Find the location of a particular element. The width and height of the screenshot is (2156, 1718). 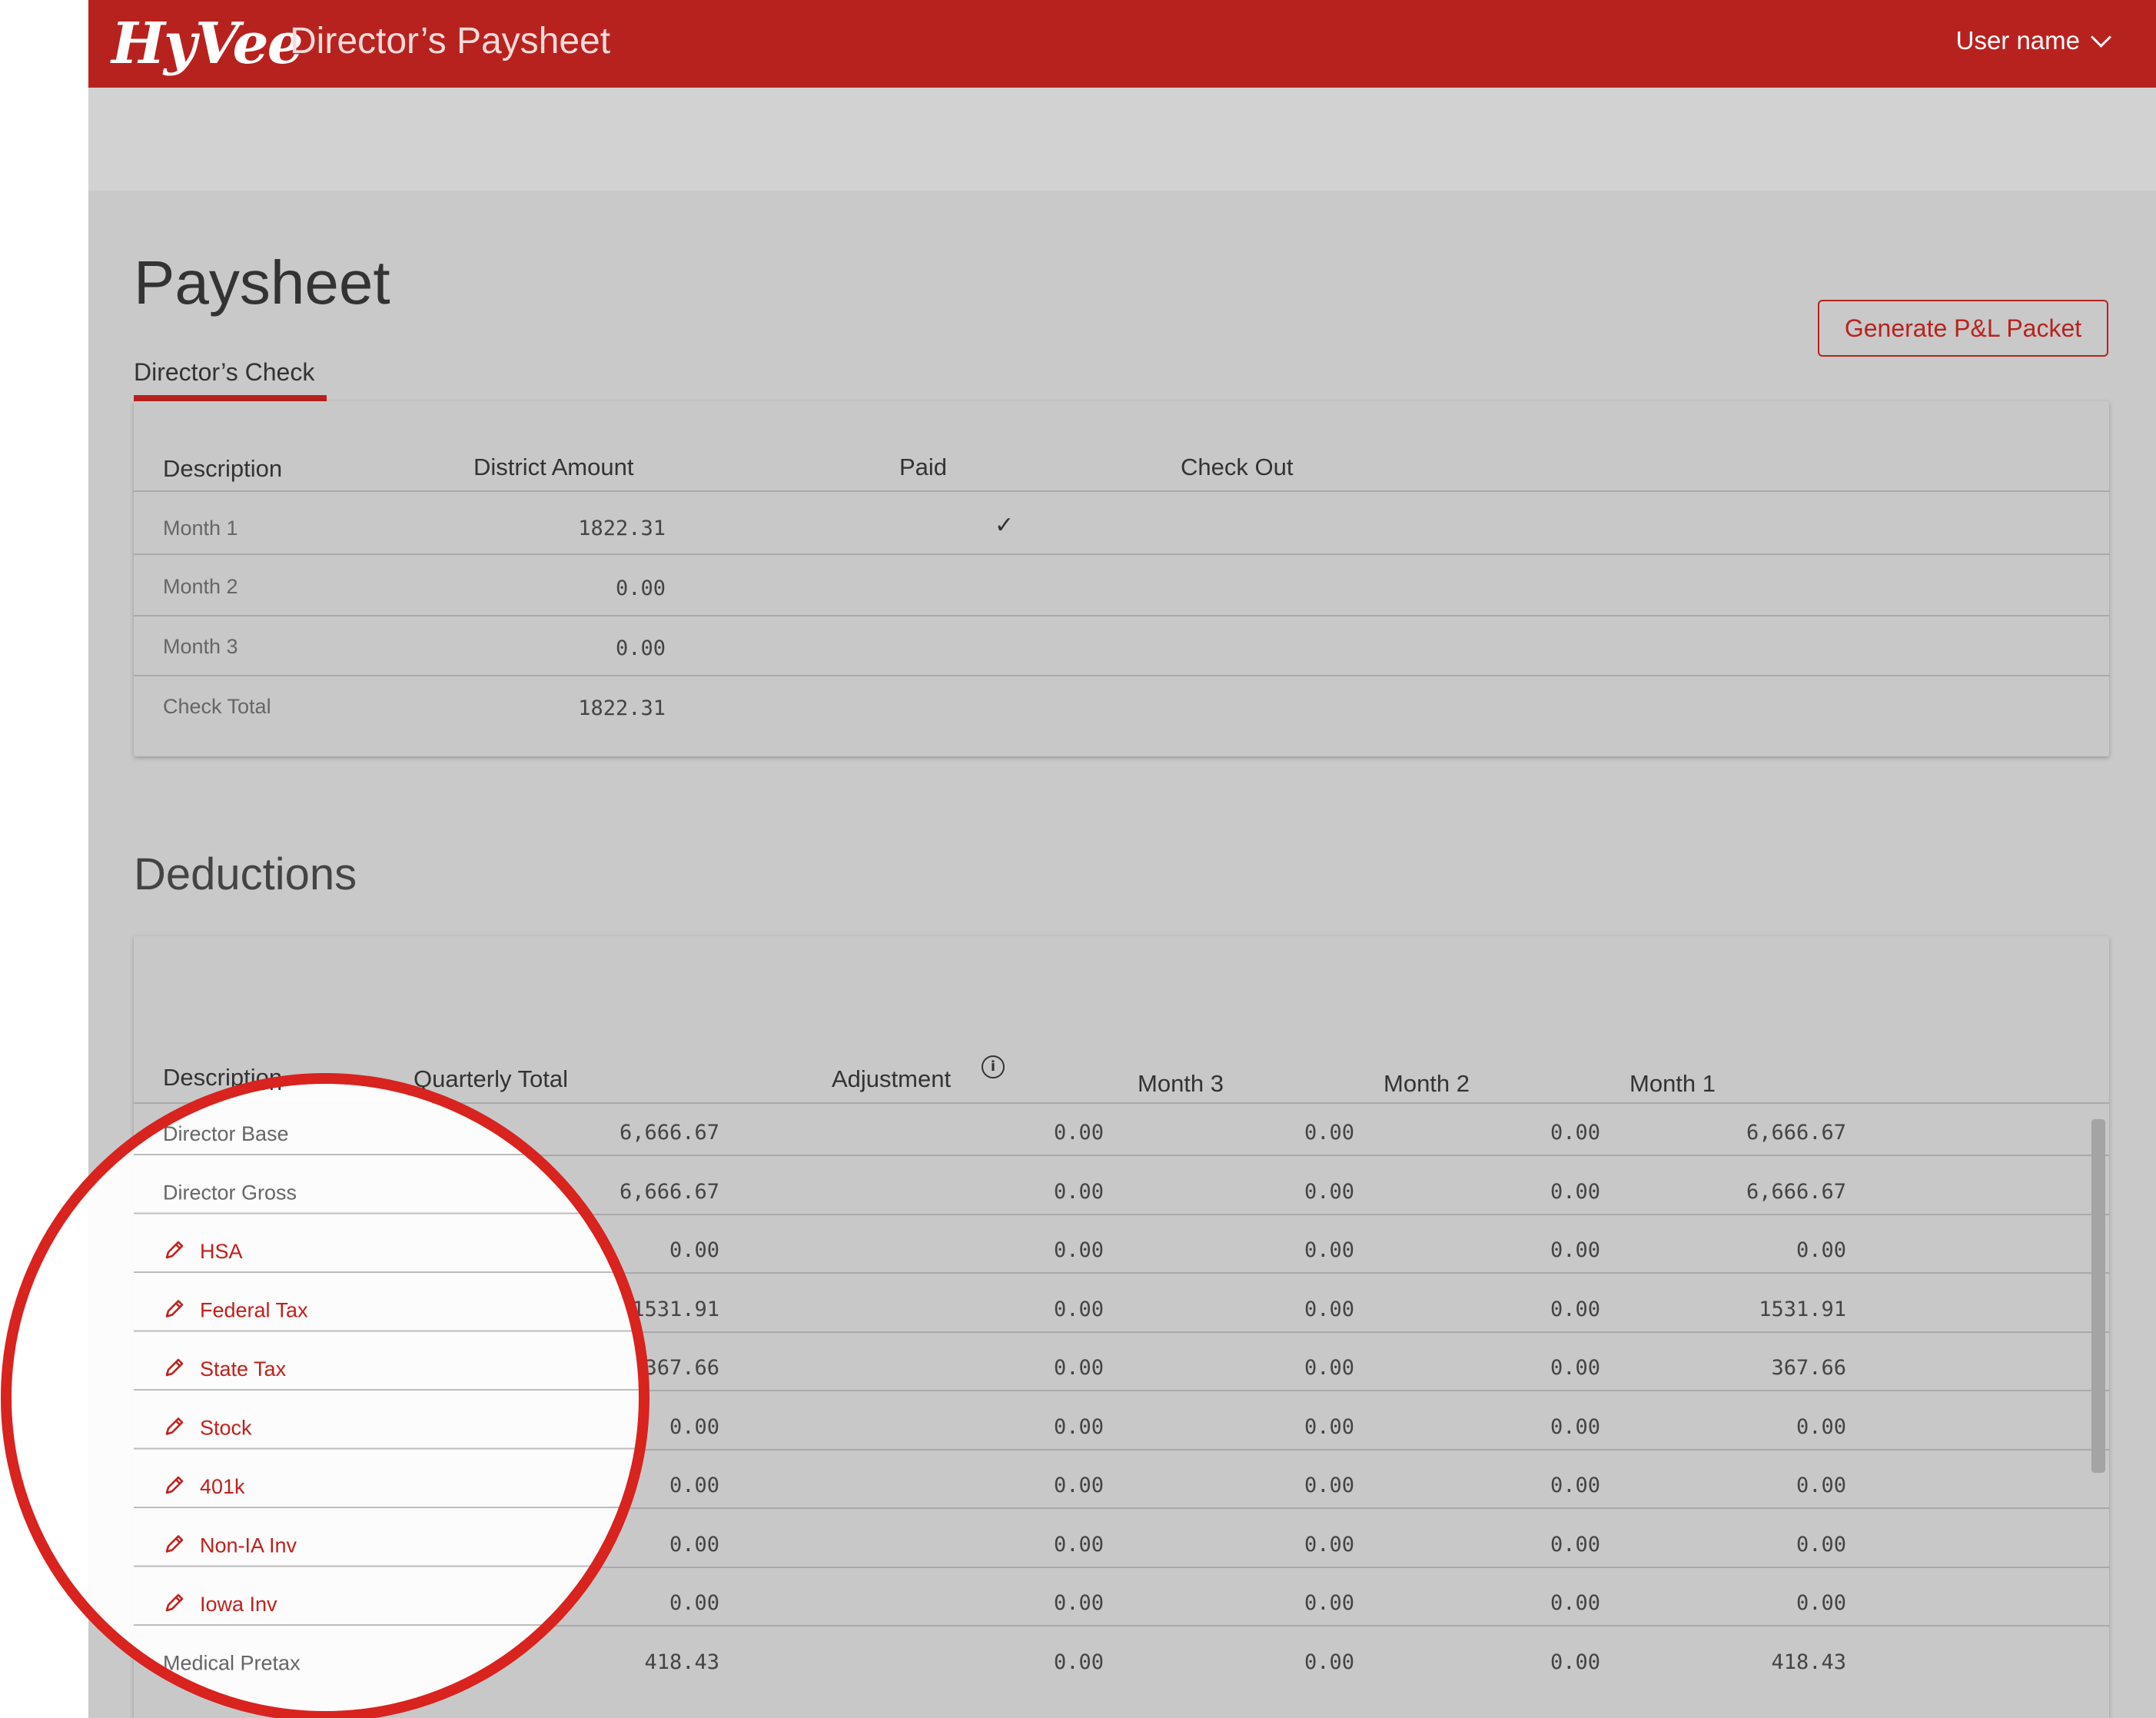

deductions-title: Deductions is located at coordinates (245, 874).